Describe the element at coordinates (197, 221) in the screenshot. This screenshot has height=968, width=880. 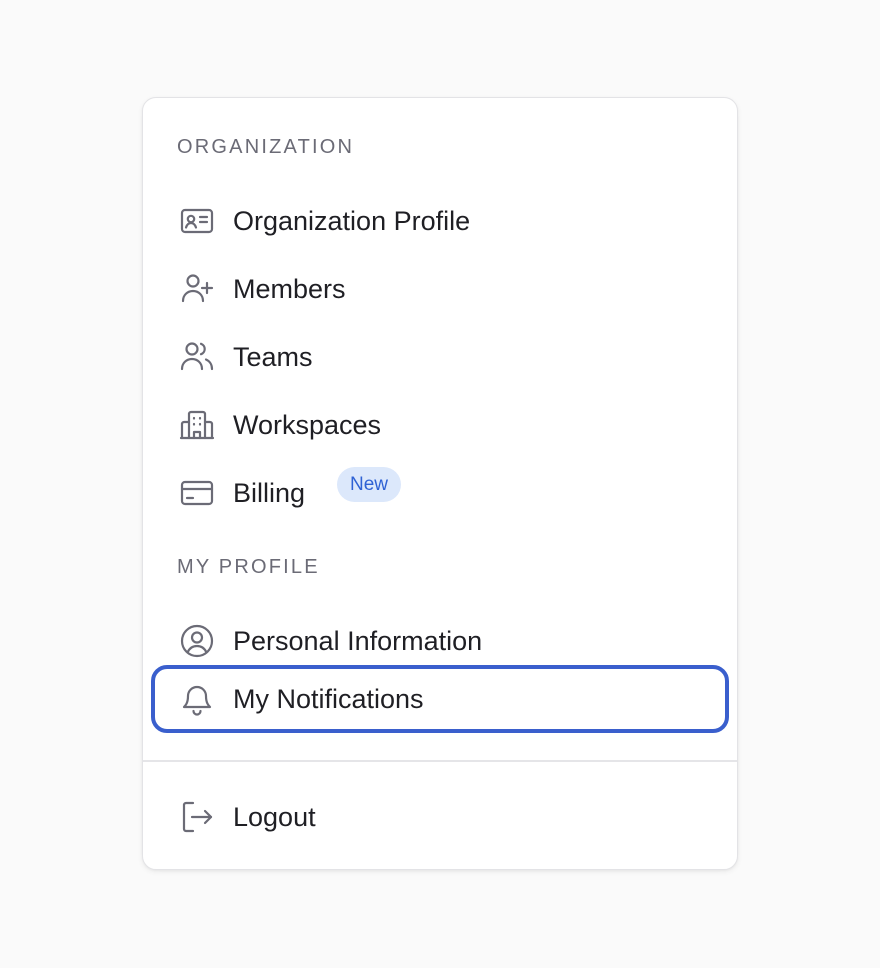
I see `id-card-icon` at that location.